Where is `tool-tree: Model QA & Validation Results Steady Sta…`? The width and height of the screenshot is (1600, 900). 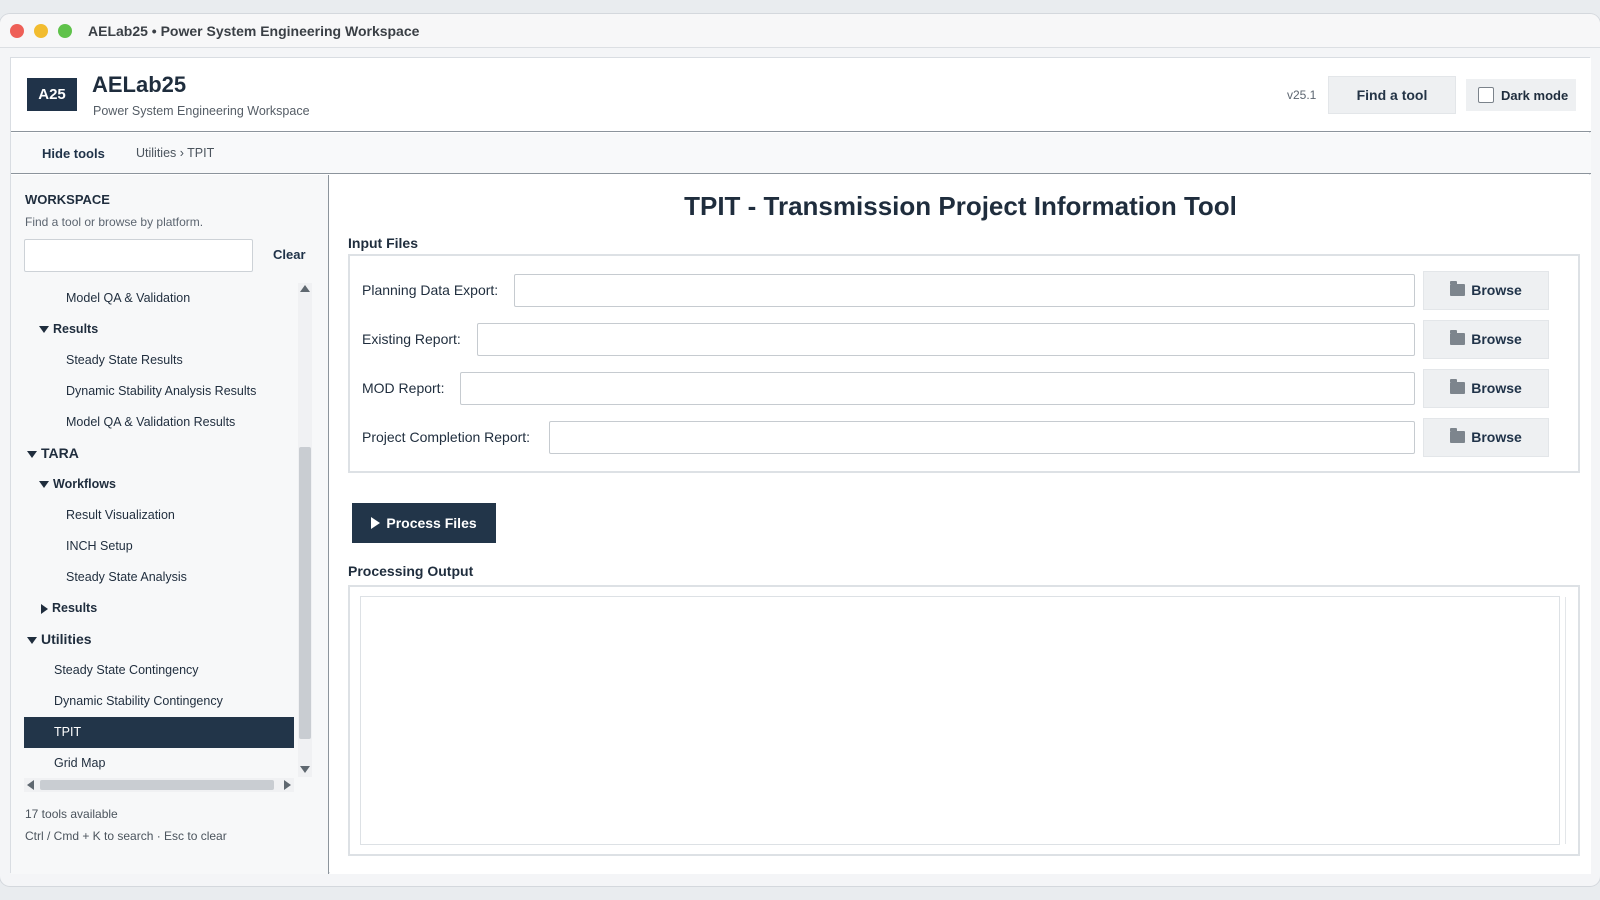 tool-tree: Model QA & Validation Results Steady Sta… is located at coordinates (159, 529).